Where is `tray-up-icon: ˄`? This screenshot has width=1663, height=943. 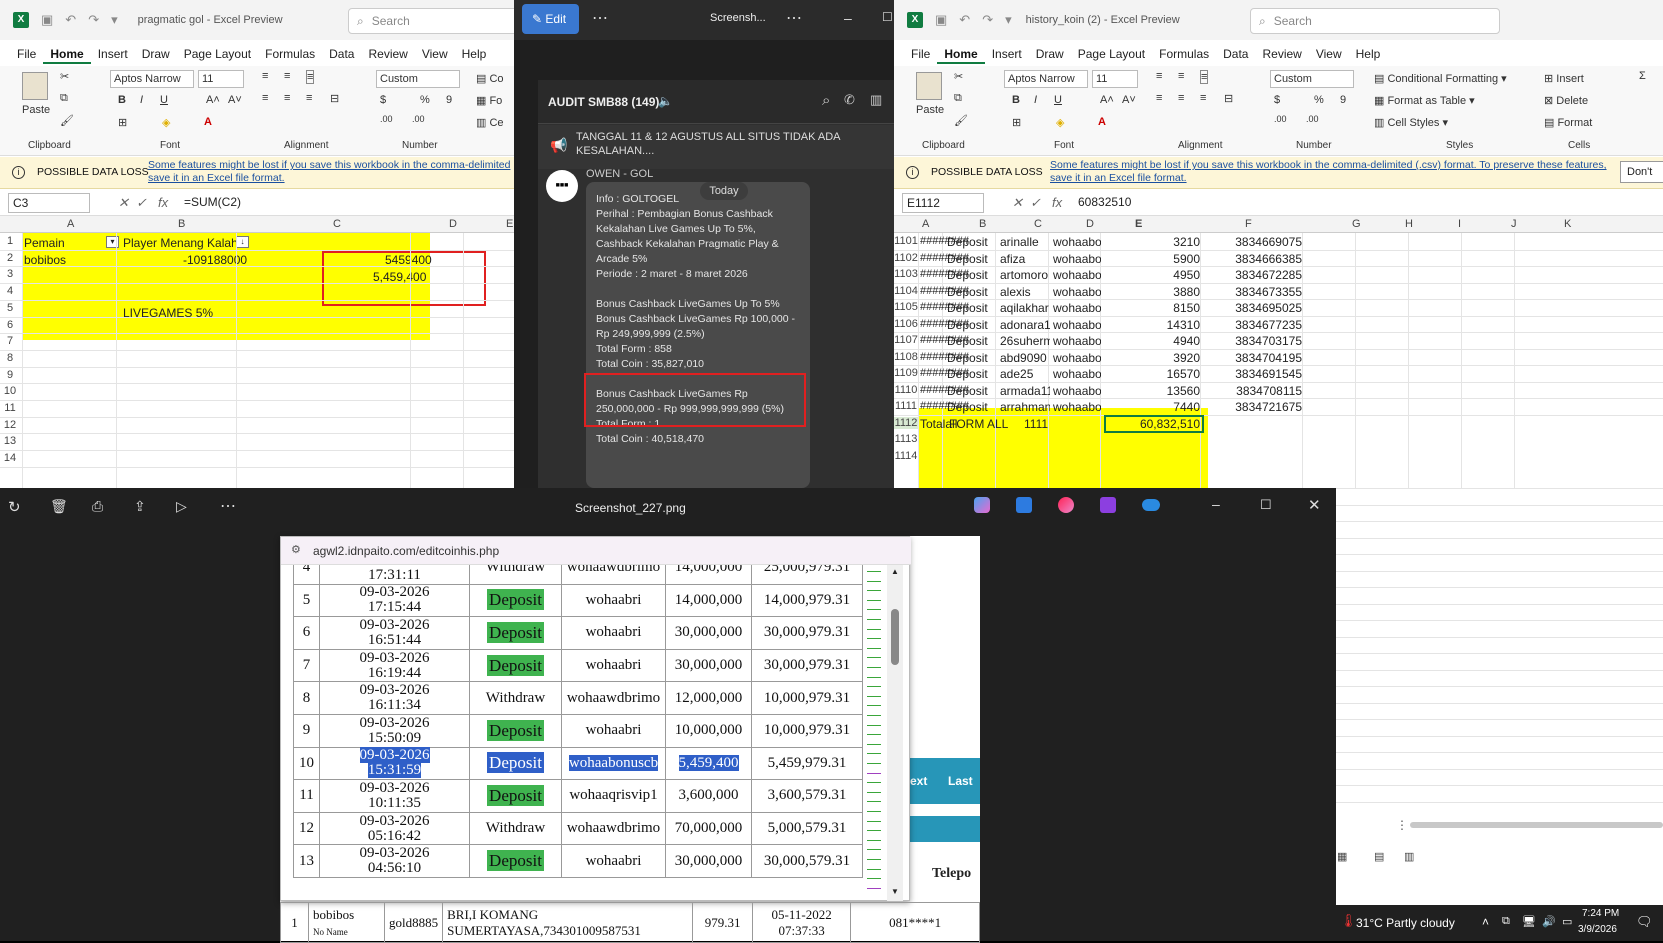
tray-up-icon: ˄ is located at coordinates (1485, 922).